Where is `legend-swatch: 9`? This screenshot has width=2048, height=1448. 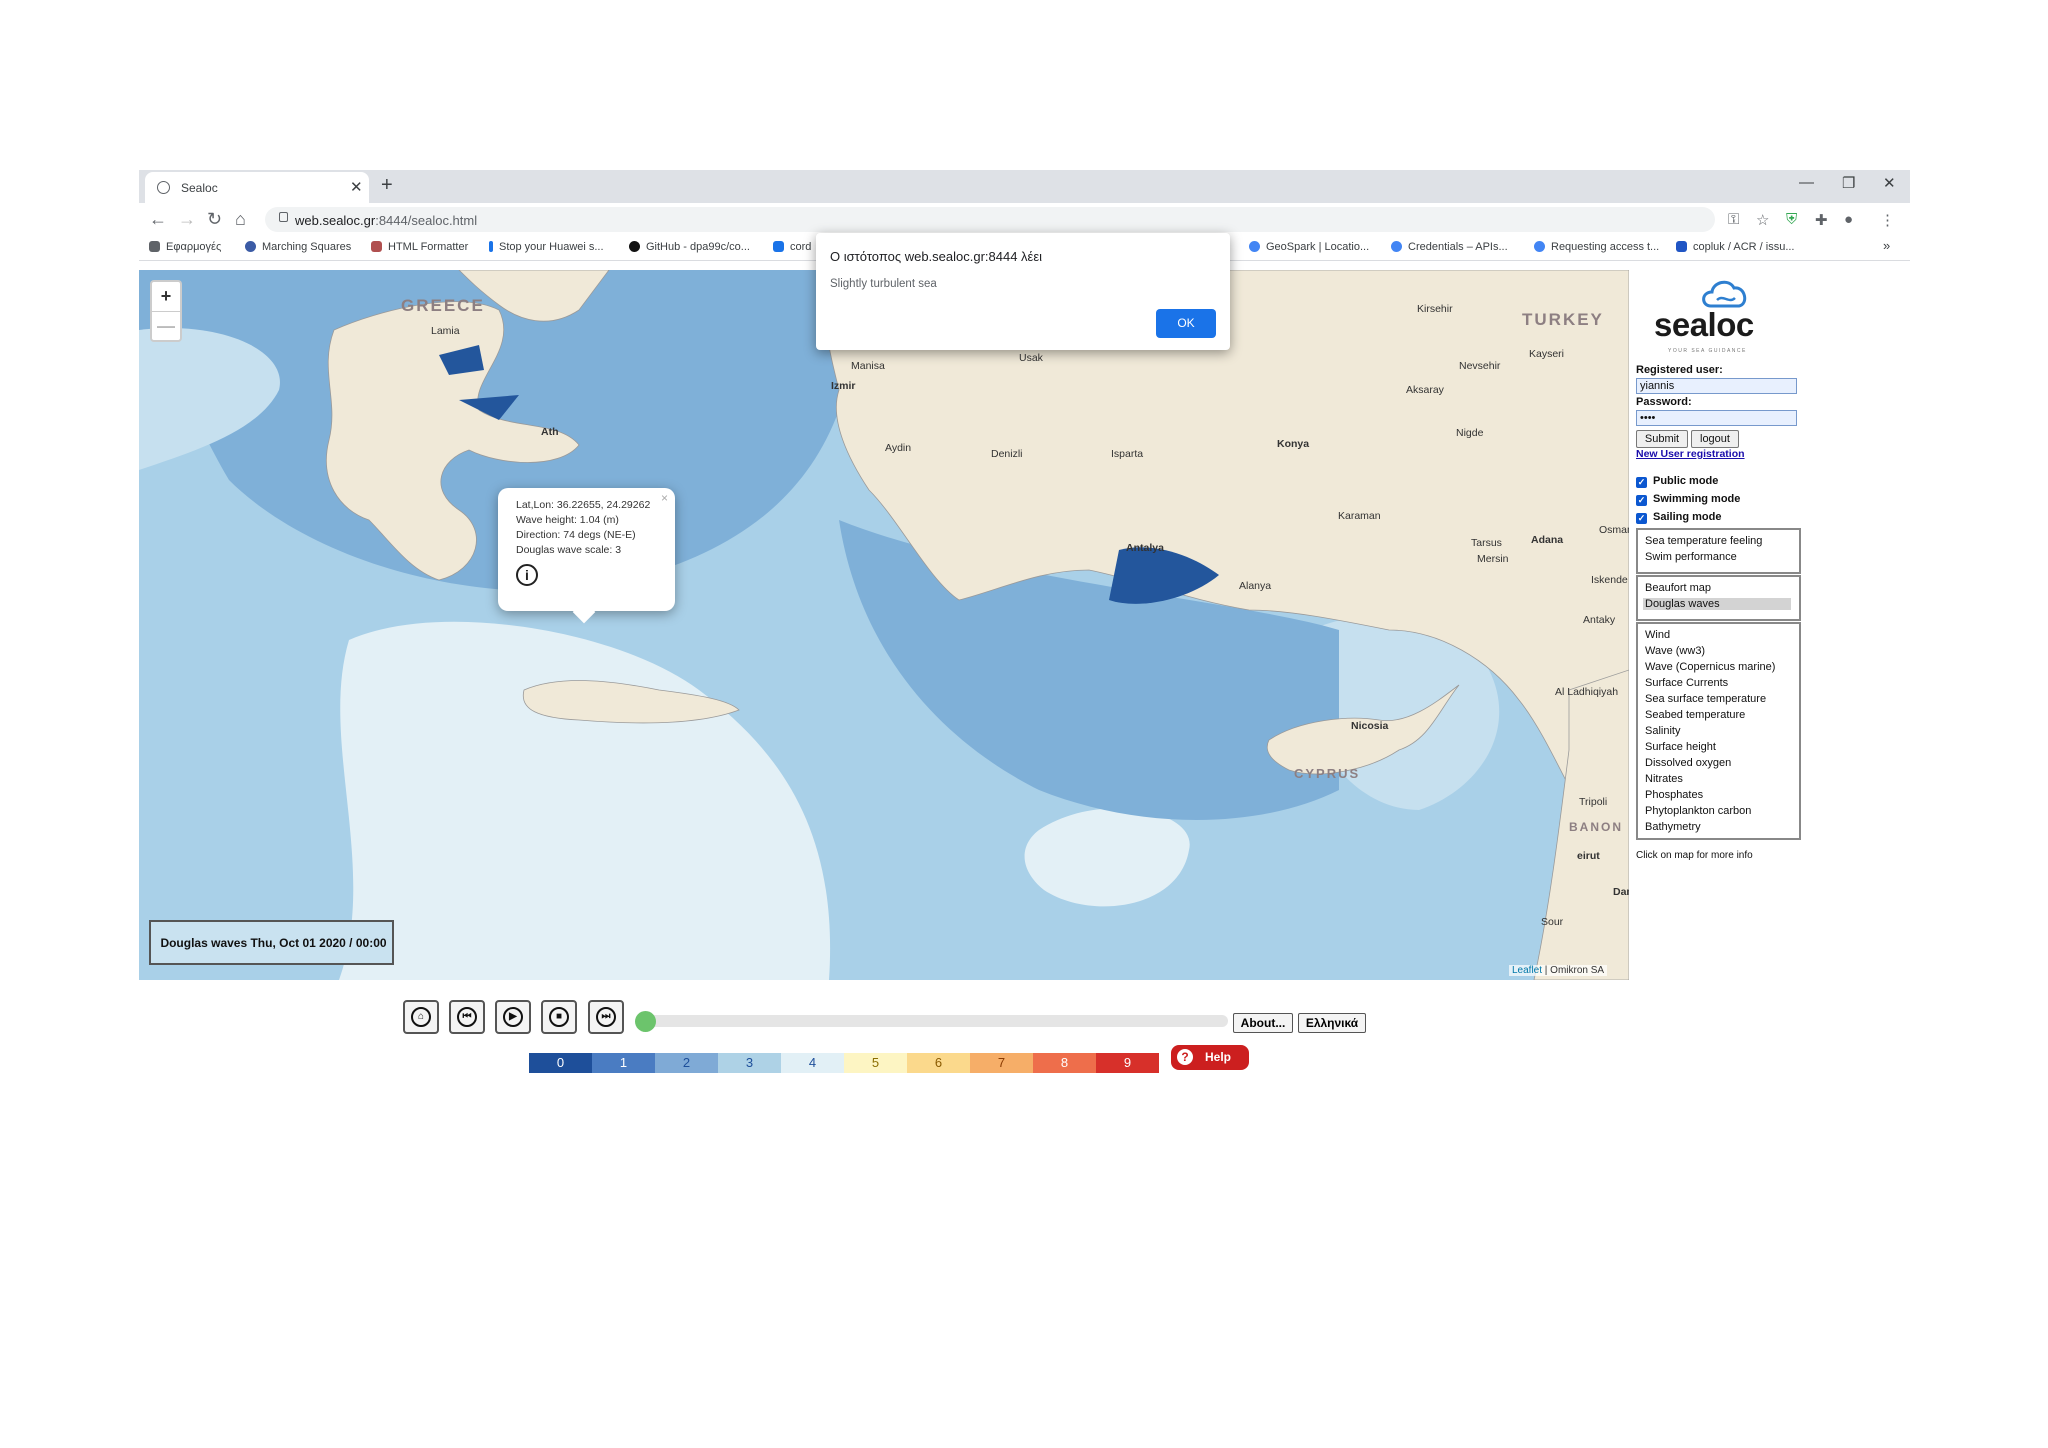 legend-swatch: 9 is located at coordinates (1127, 1063).